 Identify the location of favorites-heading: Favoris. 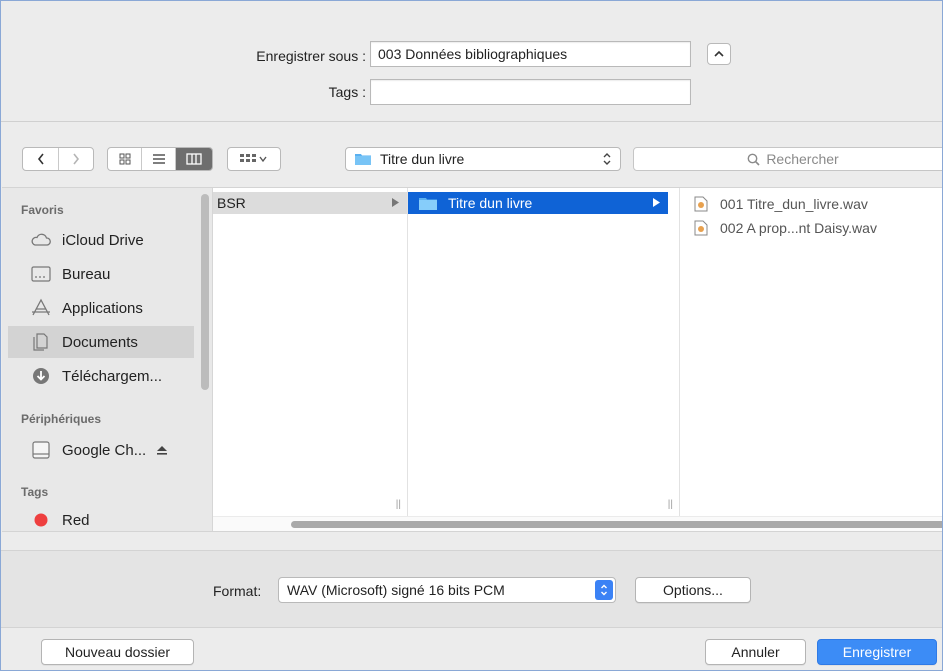
(42, 210).